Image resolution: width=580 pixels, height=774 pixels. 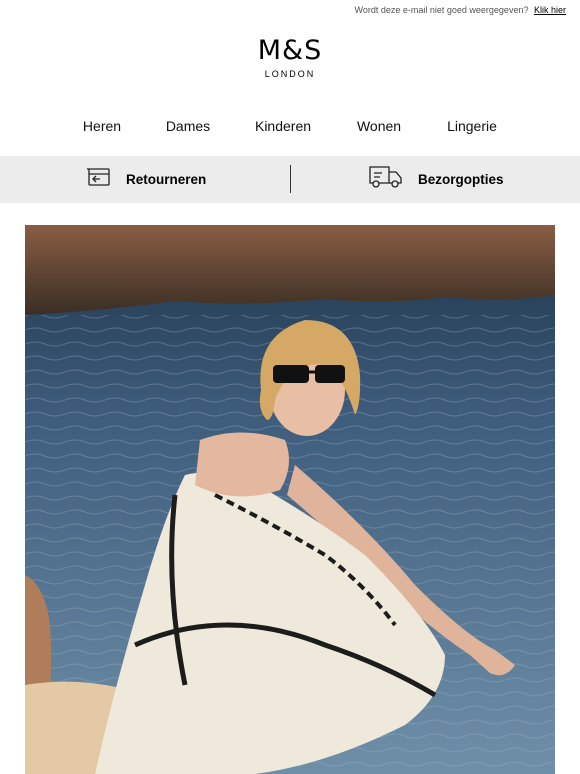 I want to click on delivery-label: Bezorgopties, so click(x=461, y=179).